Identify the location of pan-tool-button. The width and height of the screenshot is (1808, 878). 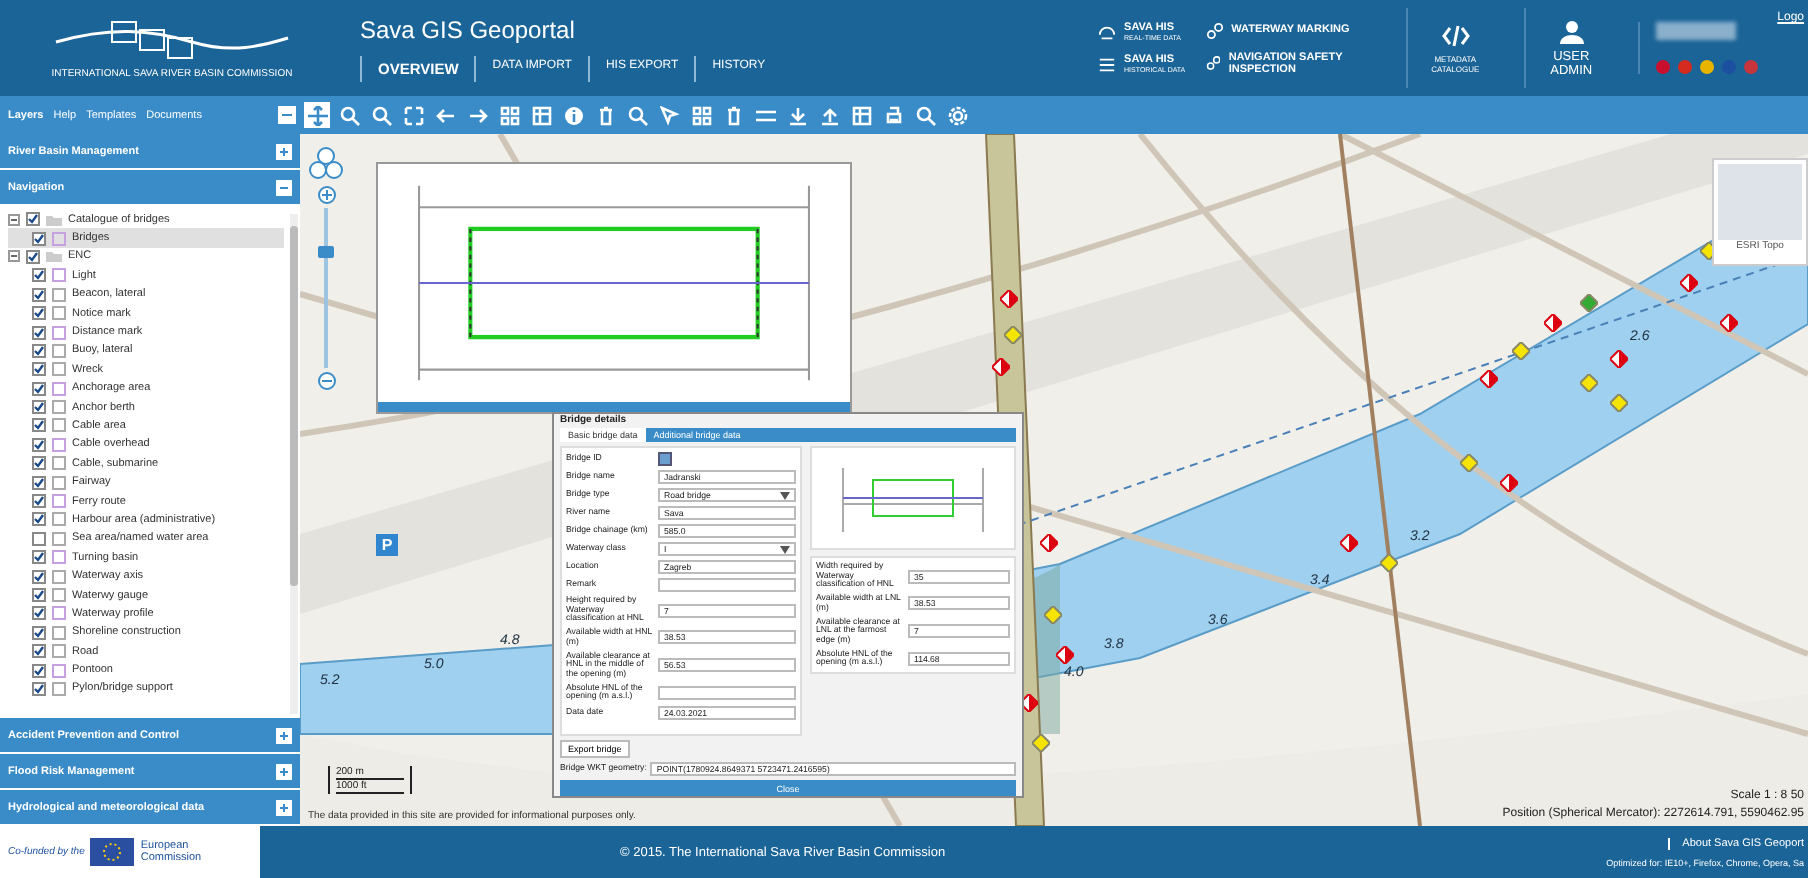
(317, 115).